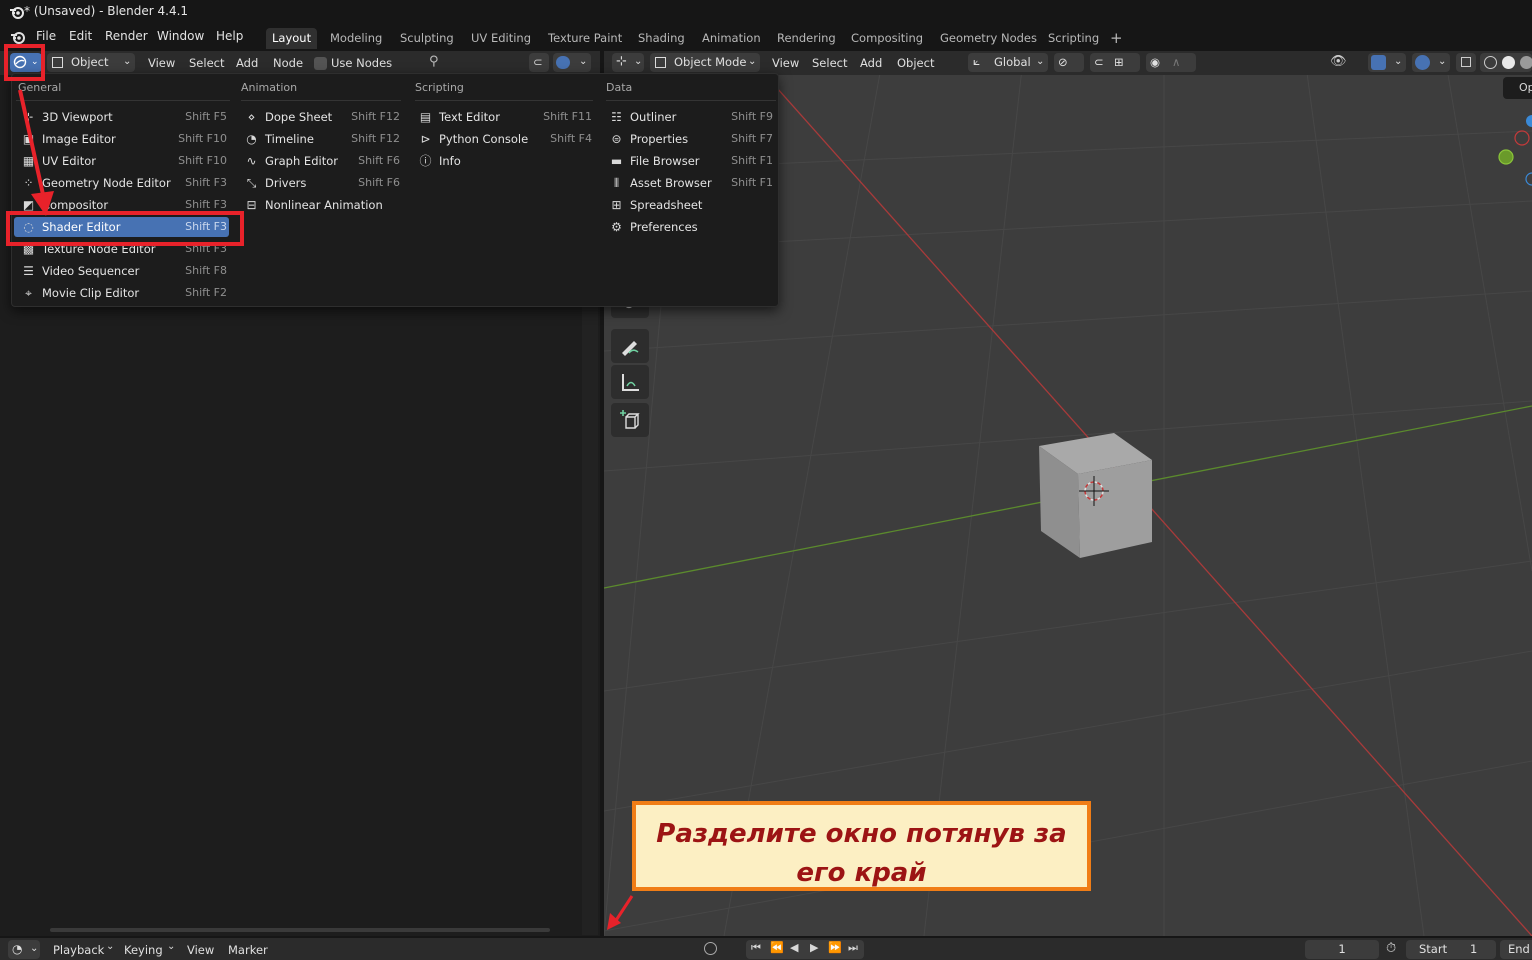 The width and height of the screenshot is (1532, 960). What do you see at coordinates (710, 62) in the screenshot?
I see `object-mode-label: Object Mode` at bounding box center [710, 62].